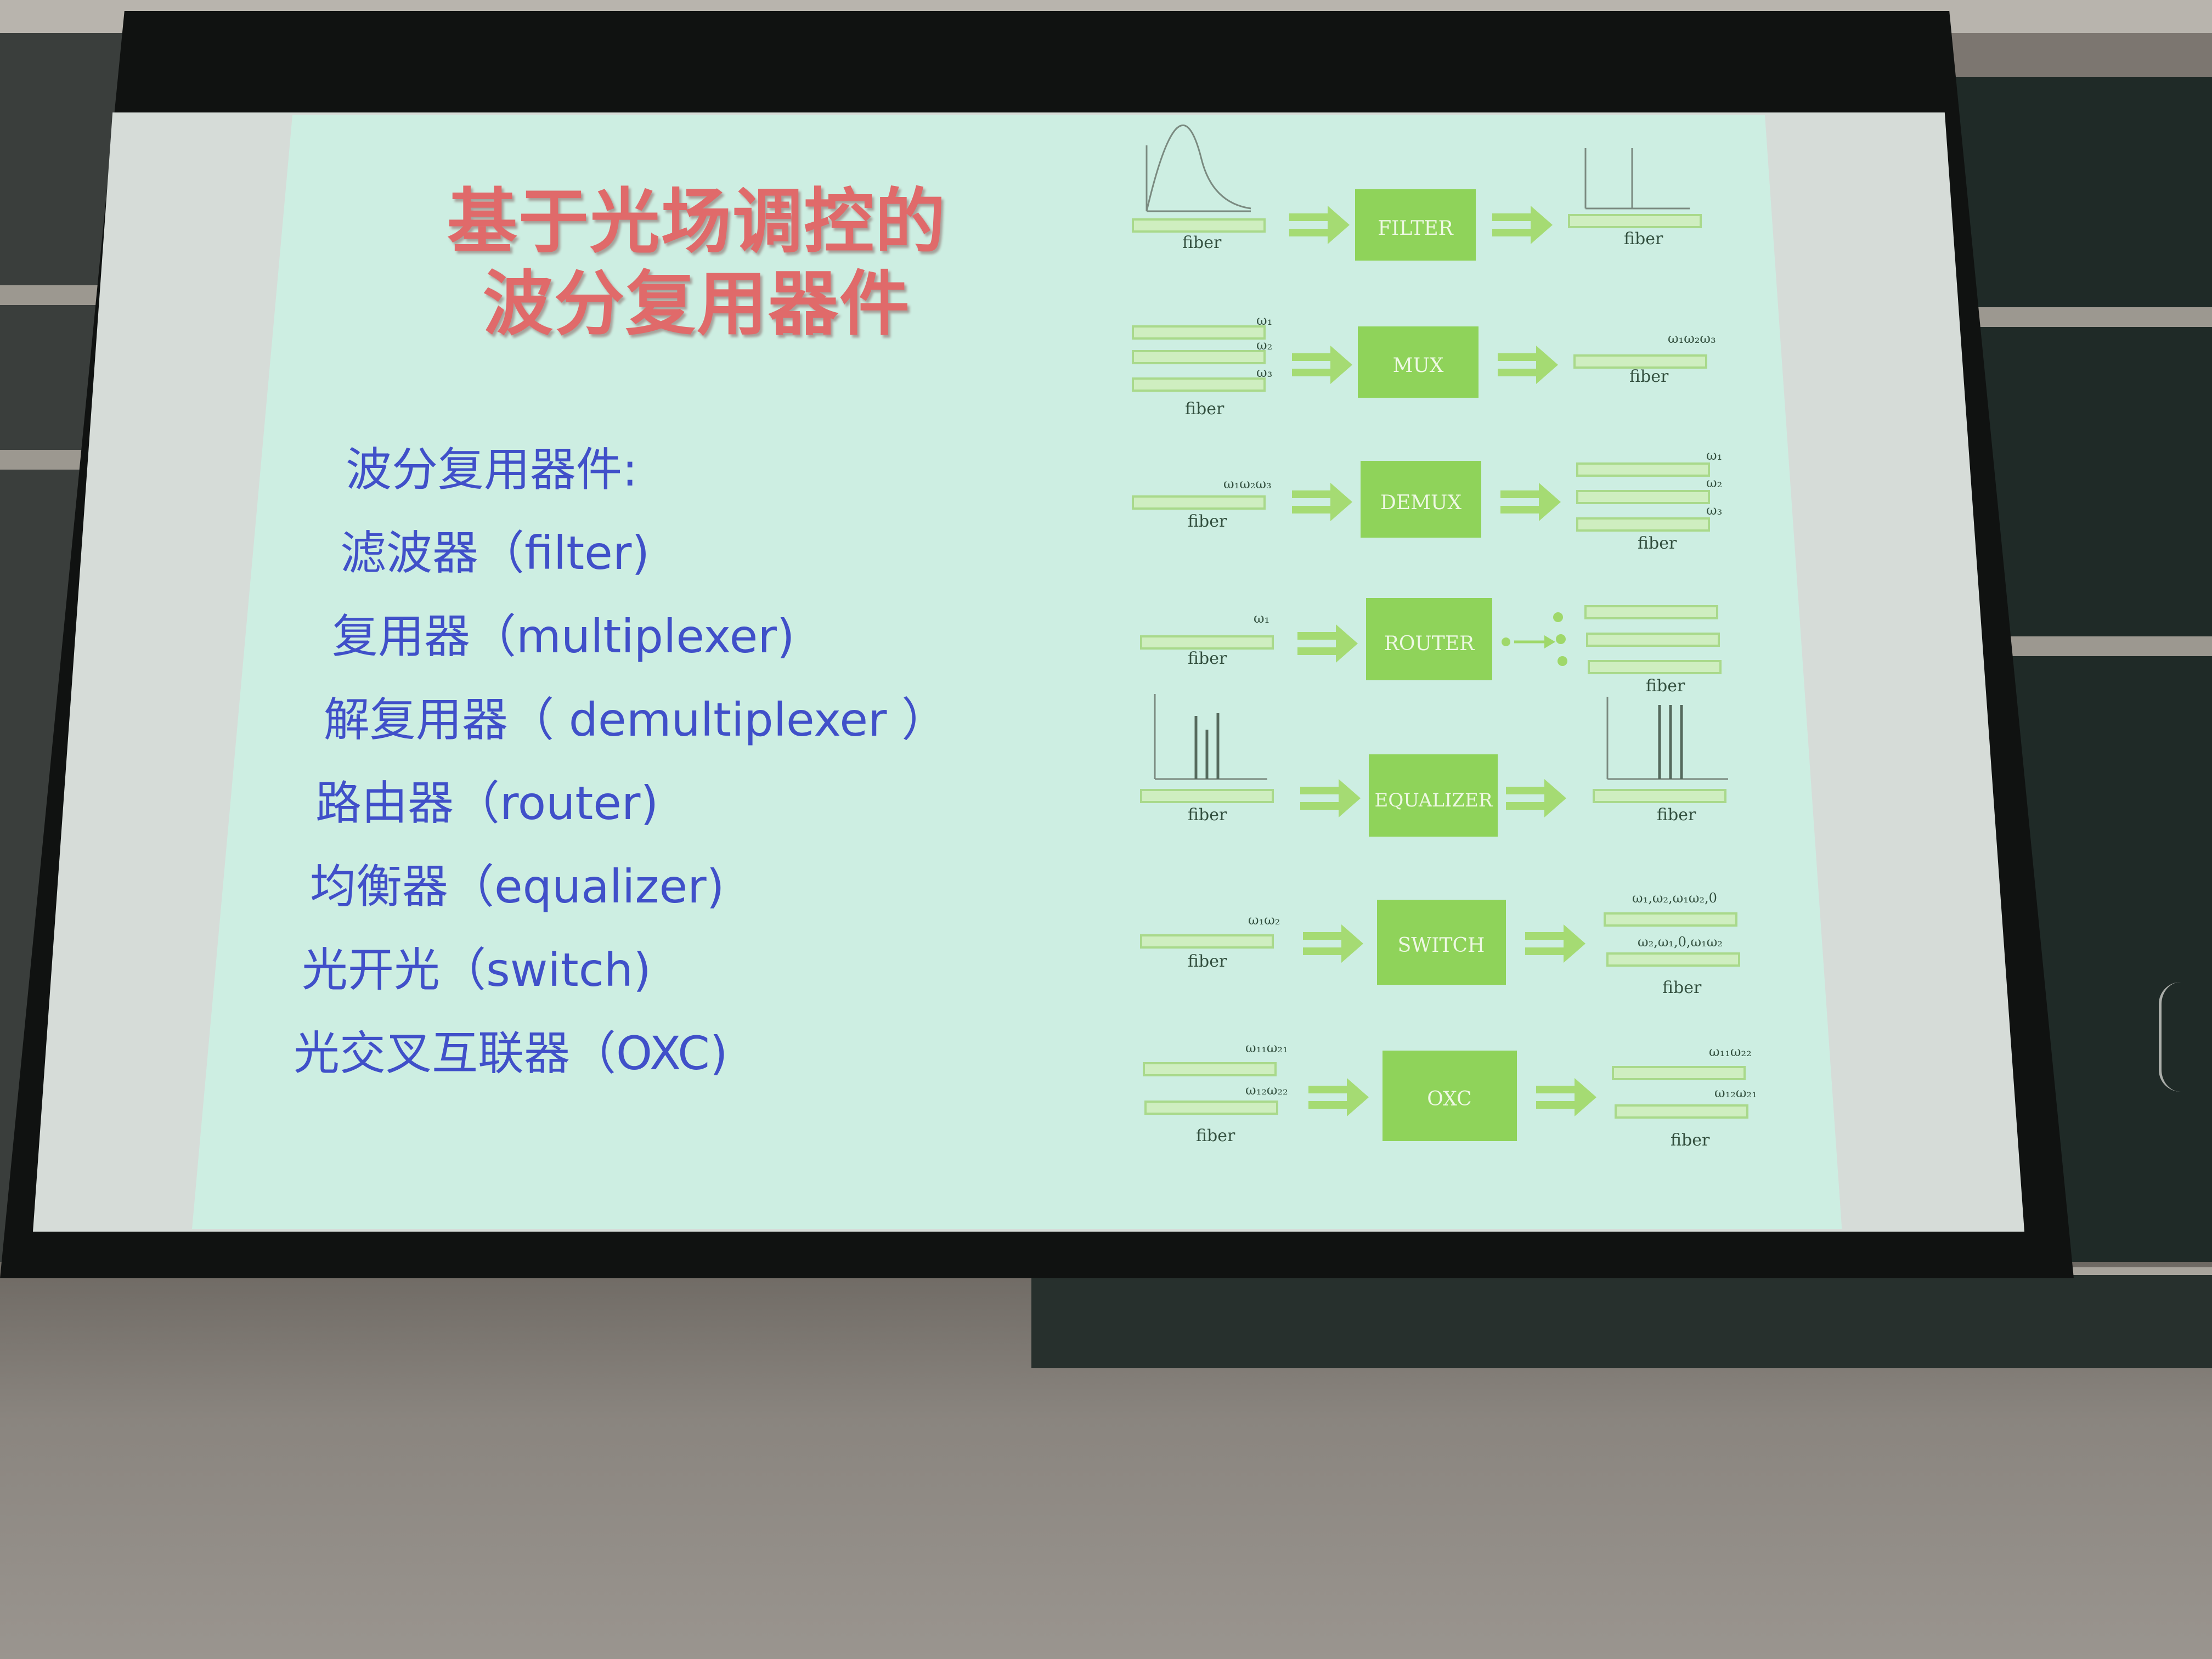 The width and height of the screenshot is (2212, 1659). I want to click on equalizer-box-label: EQUALIZER, so click(1434, 800).